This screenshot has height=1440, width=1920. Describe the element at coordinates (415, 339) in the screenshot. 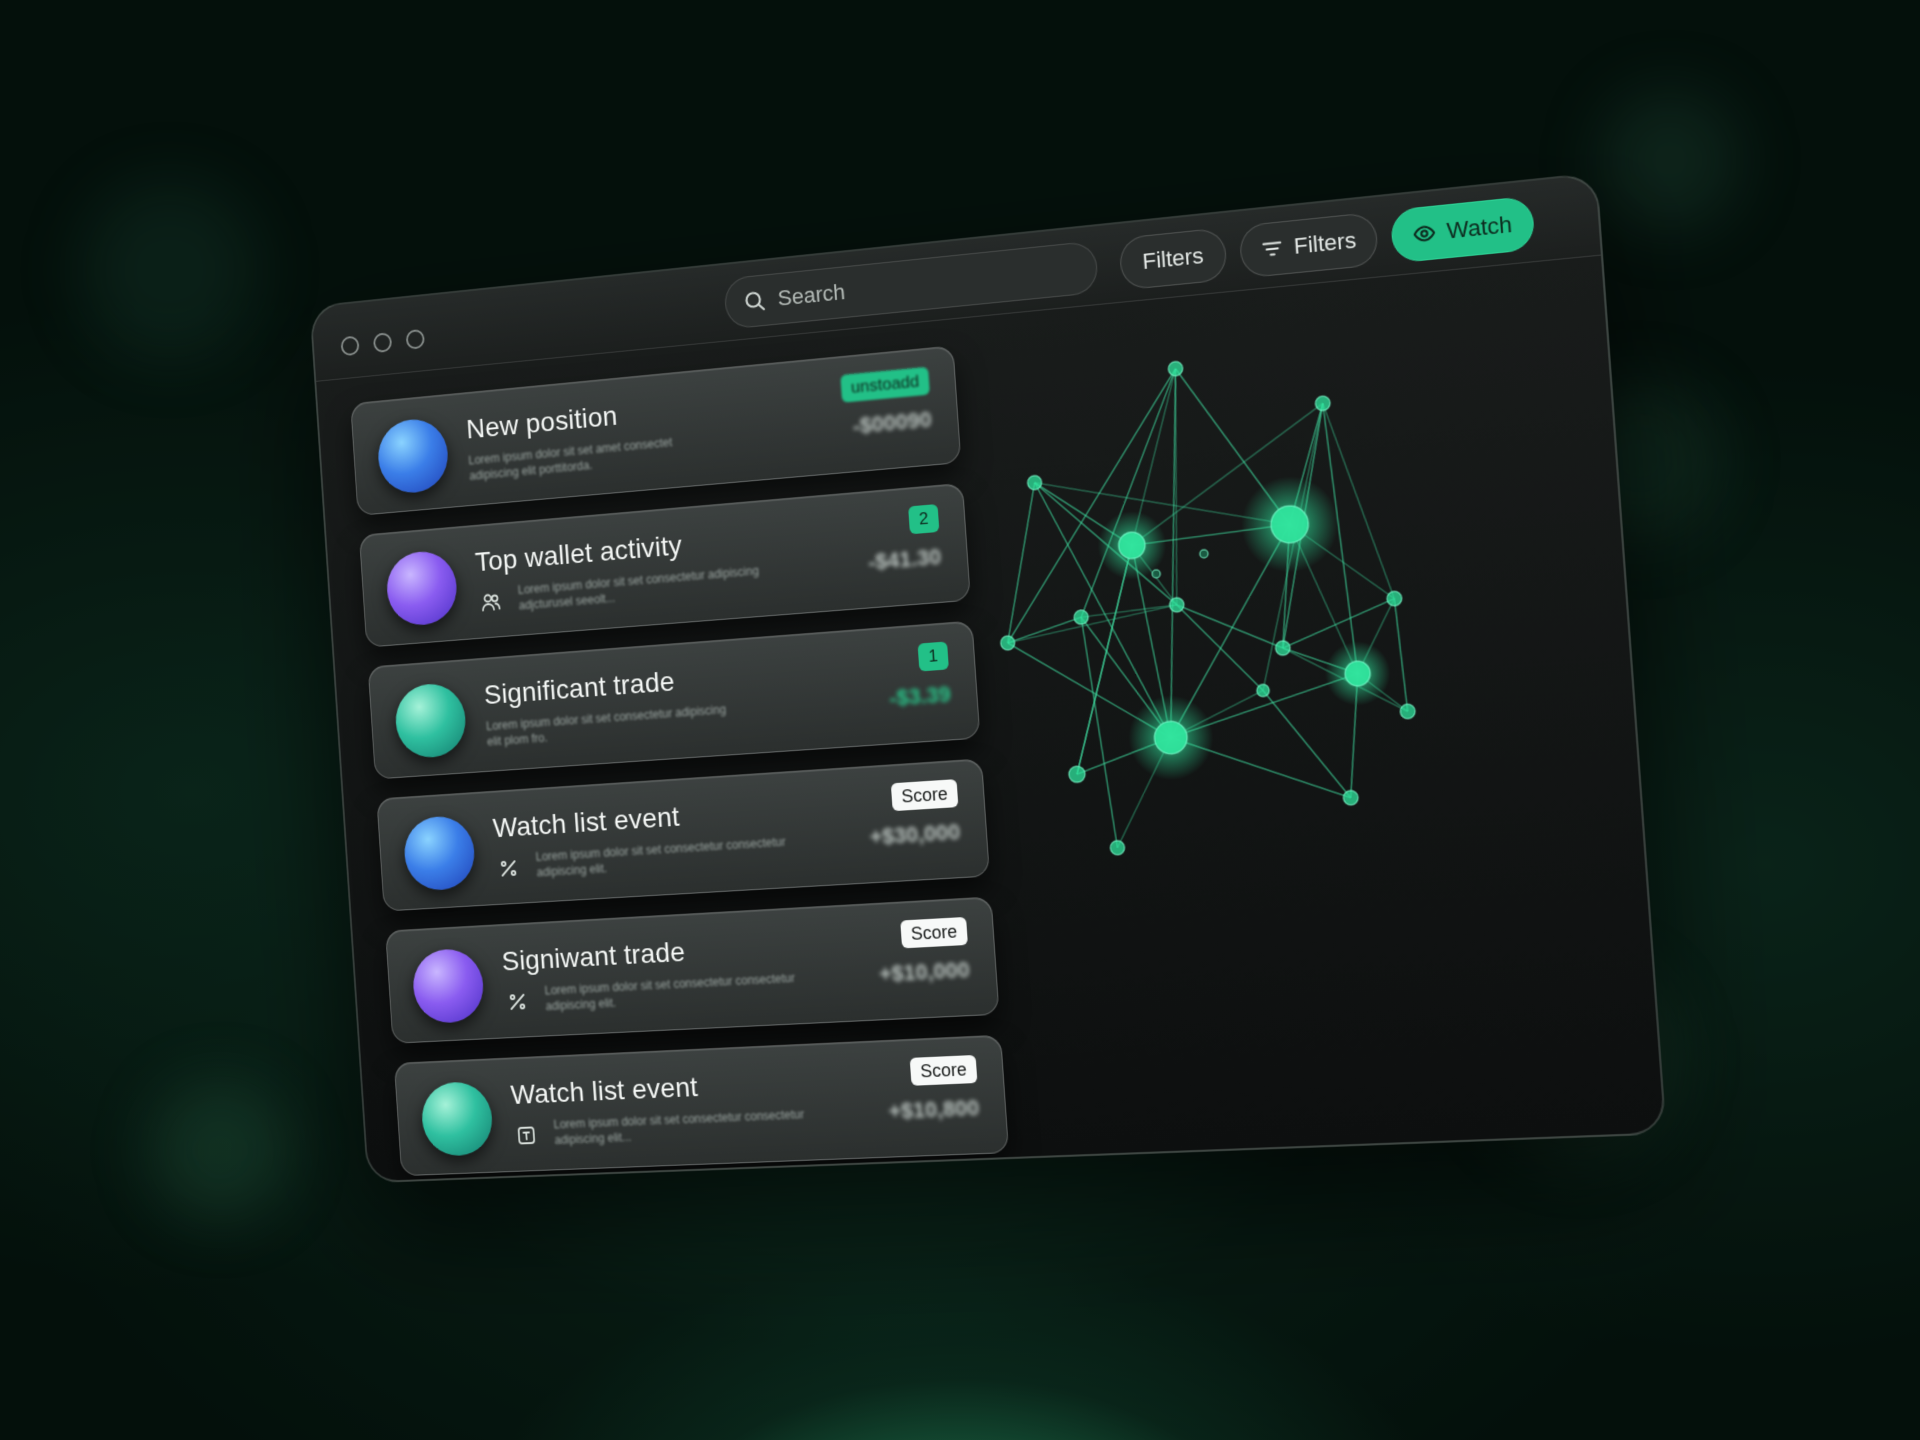

I see `zoom-window-button` at that location.